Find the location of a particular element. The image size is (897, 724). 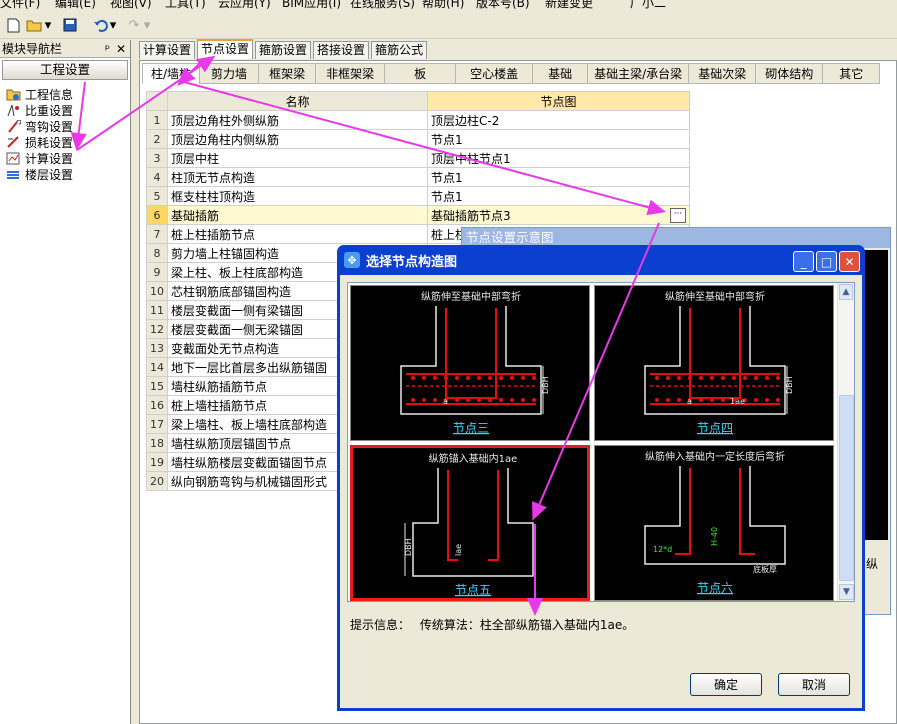

nav-item-label: 损耗设置 is located at coordinates (49, 142).